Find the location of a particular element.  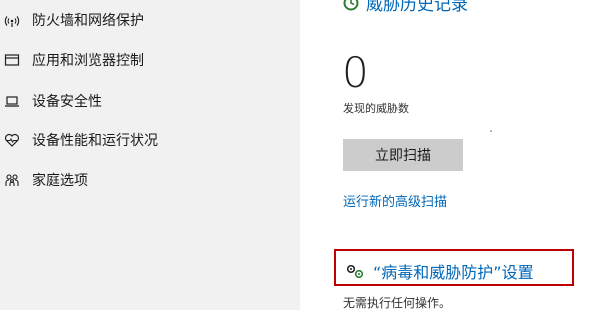

heart-icon is located at coordinates (12, 140).